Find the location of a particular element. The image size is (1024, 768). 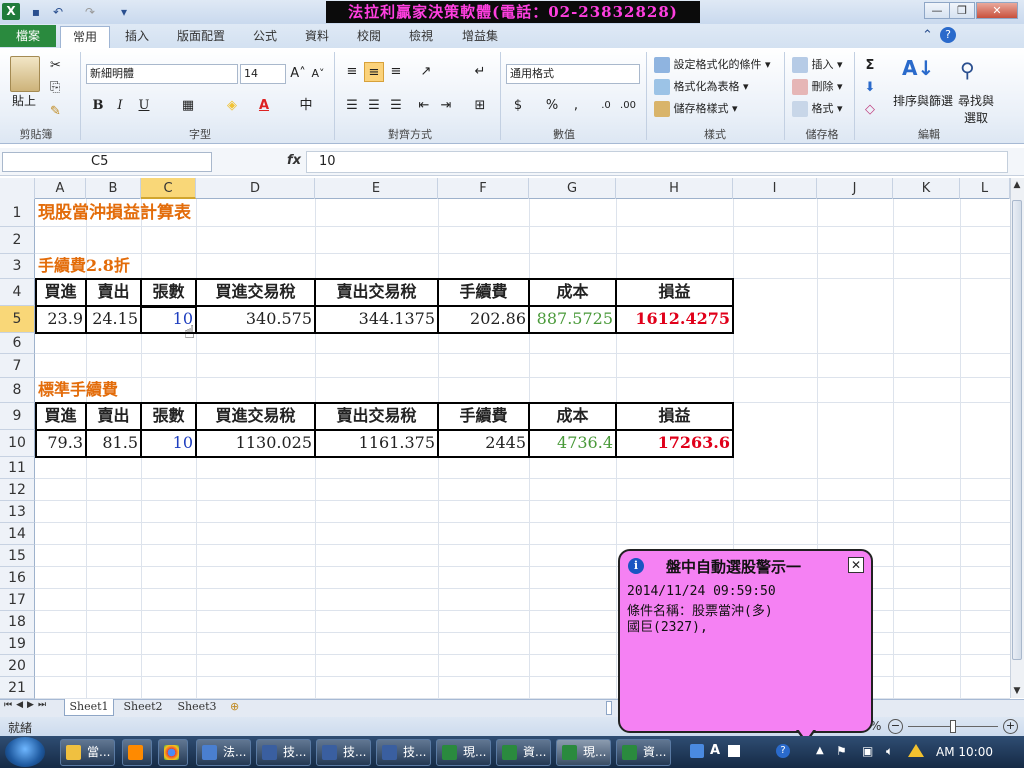

start-button is located at coordinates (25, 752).